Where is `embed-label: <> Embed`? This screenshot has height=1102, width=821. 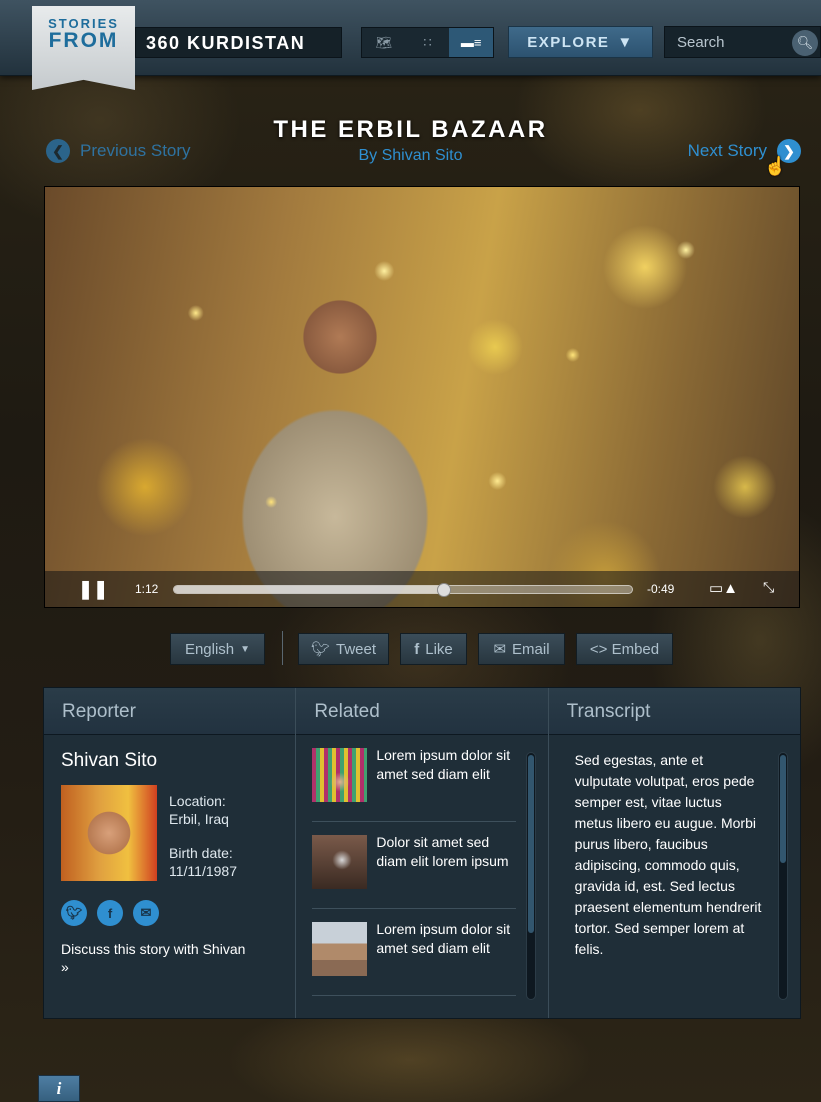 embed-label: <> Embed is located at coordinates (624, 649).